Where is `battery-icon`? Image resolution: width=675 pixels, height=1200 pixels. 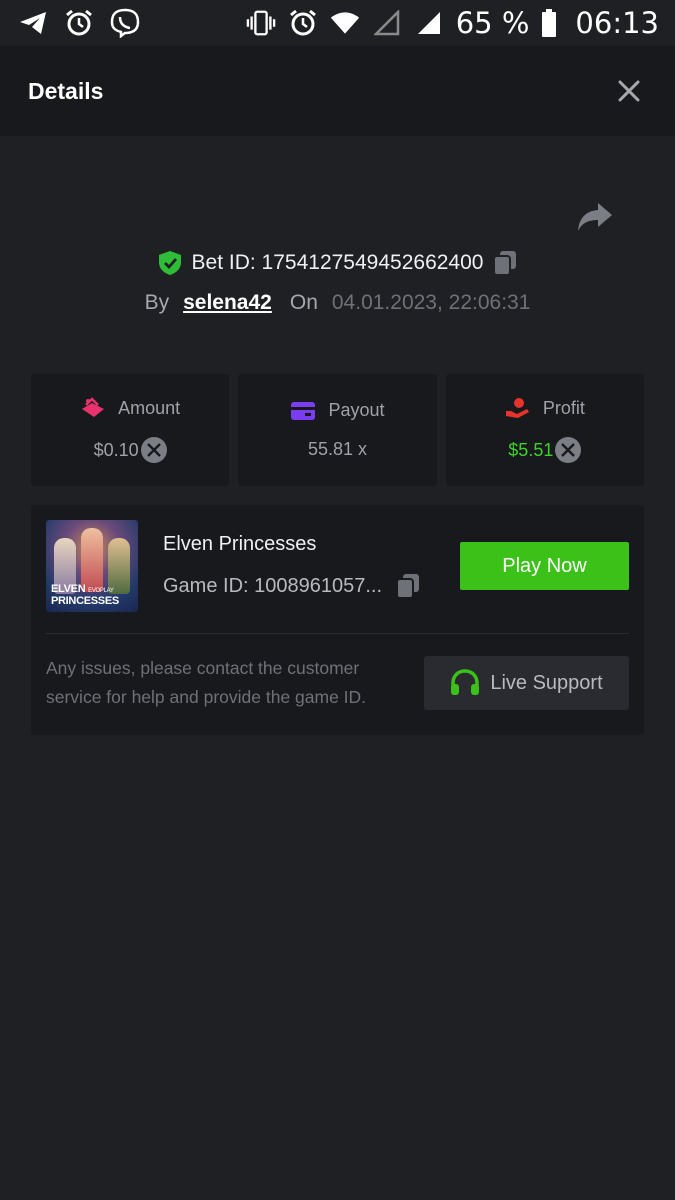
battery-icon is located at coordinates (549, 23).